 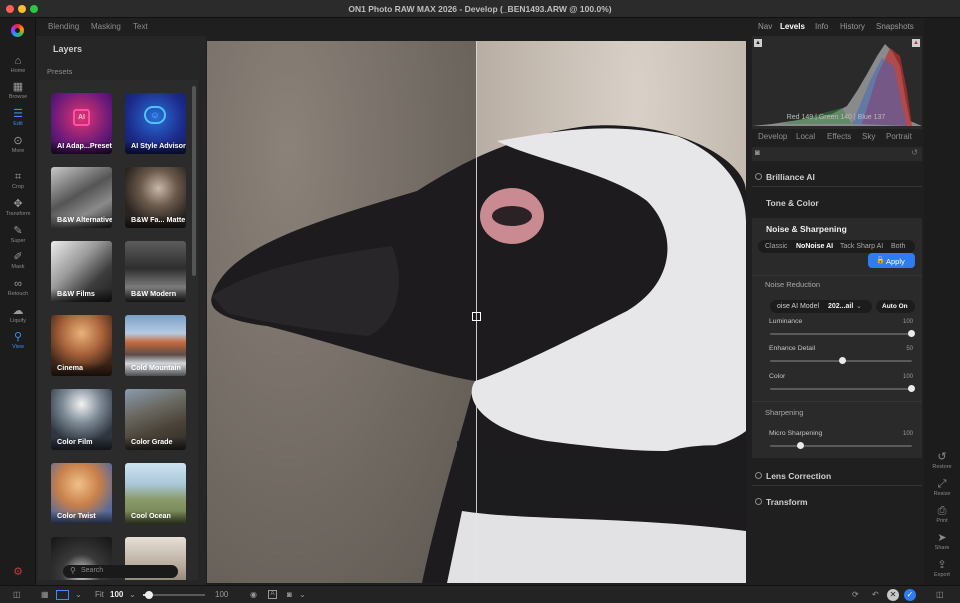 What do you see at coordinates (898, 246) in the screenshot?
I see `mode-both: Both` at bounding box center [898, 246].